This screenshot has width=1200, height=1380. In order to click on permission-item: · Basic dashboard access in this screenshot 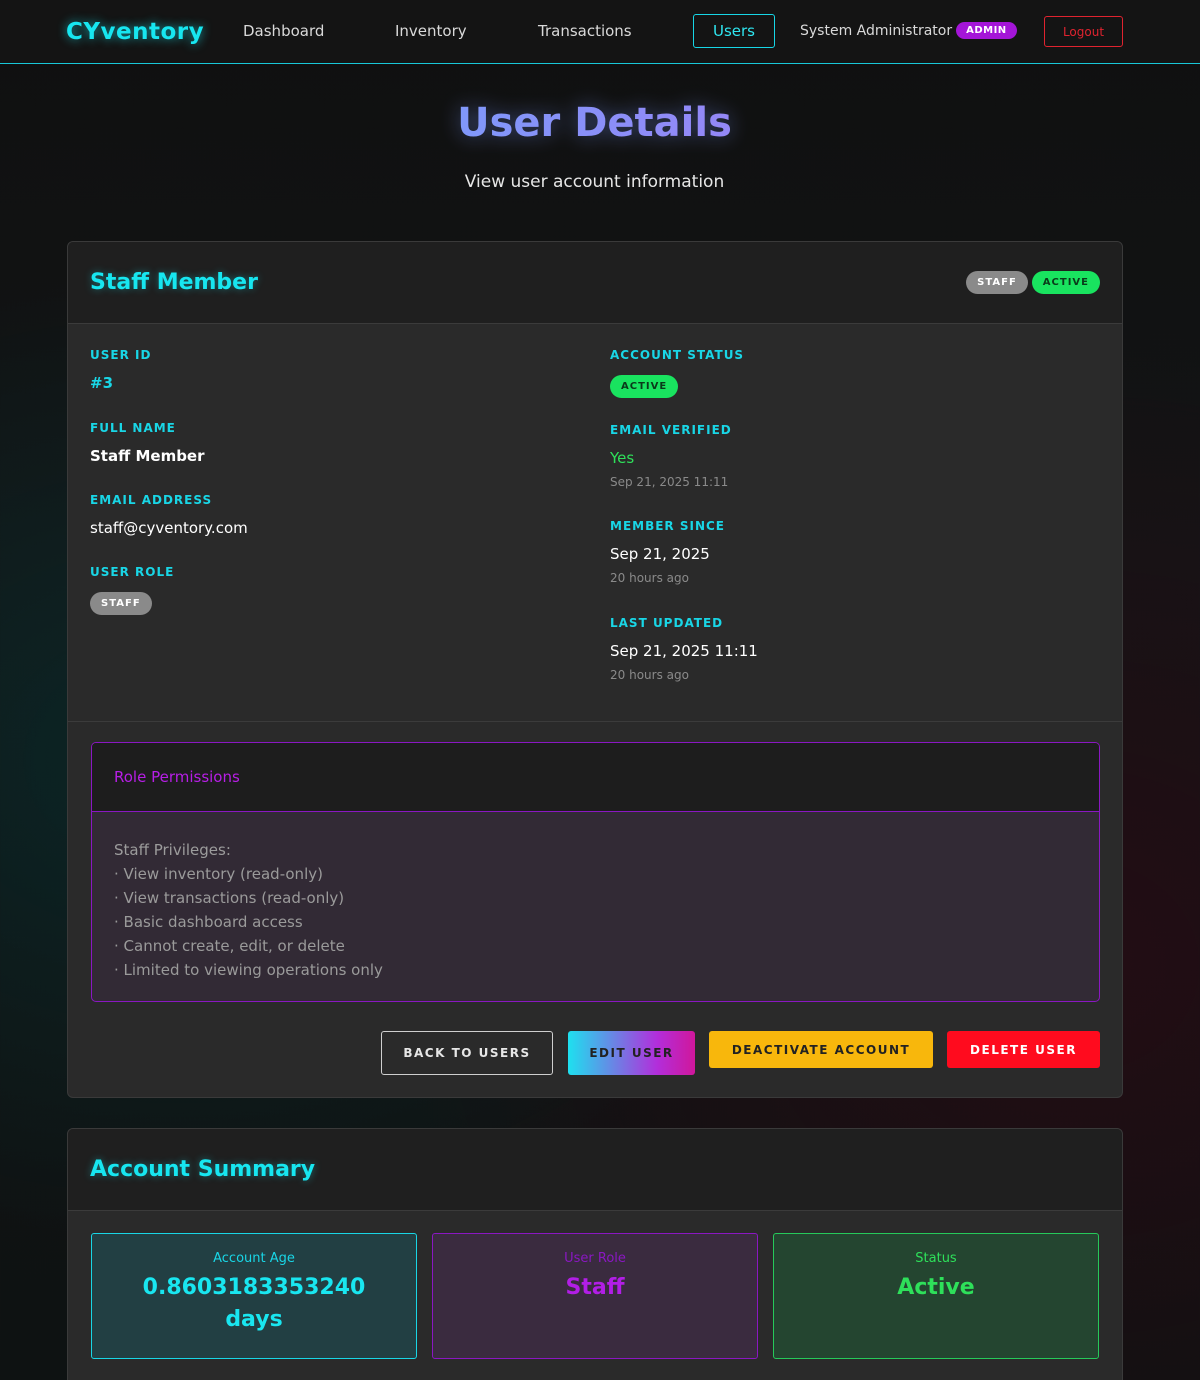, I will do `click(208, 922)`.